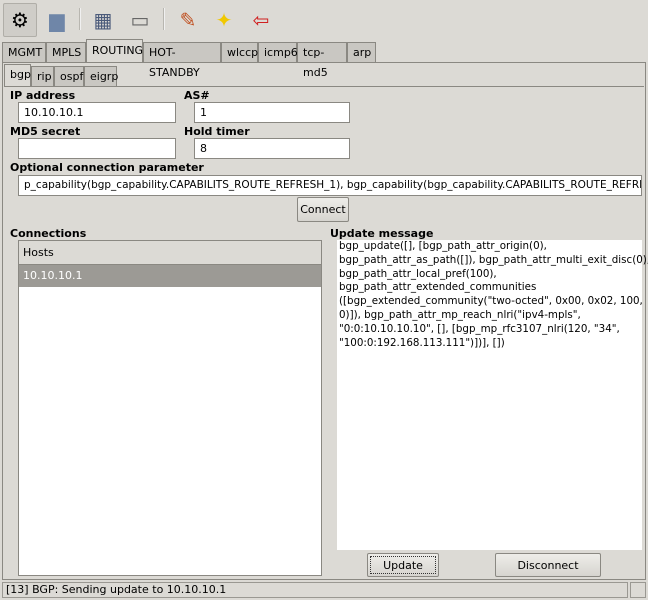  What do you see at coordinates (57, 20) in the screenshot?
I see `folder-icon: ▆` at bounding box center [57, 20].